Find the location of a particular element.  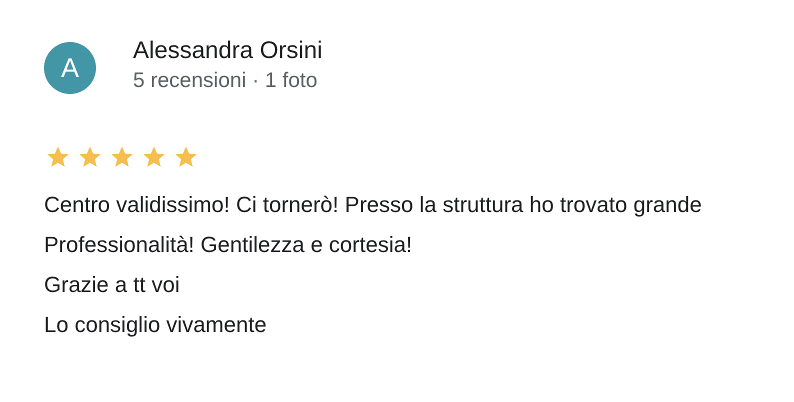

avatar: A is located at coordinates (70, 68).